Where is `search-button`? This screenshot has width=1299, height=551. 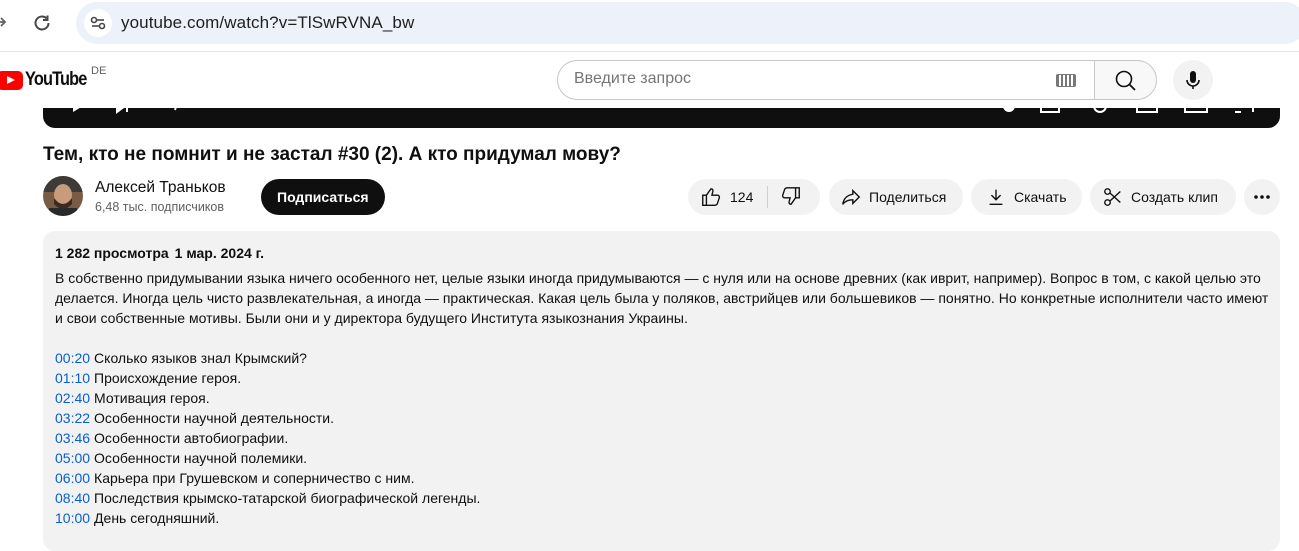 search-button is located at coordinates (1125, 80).